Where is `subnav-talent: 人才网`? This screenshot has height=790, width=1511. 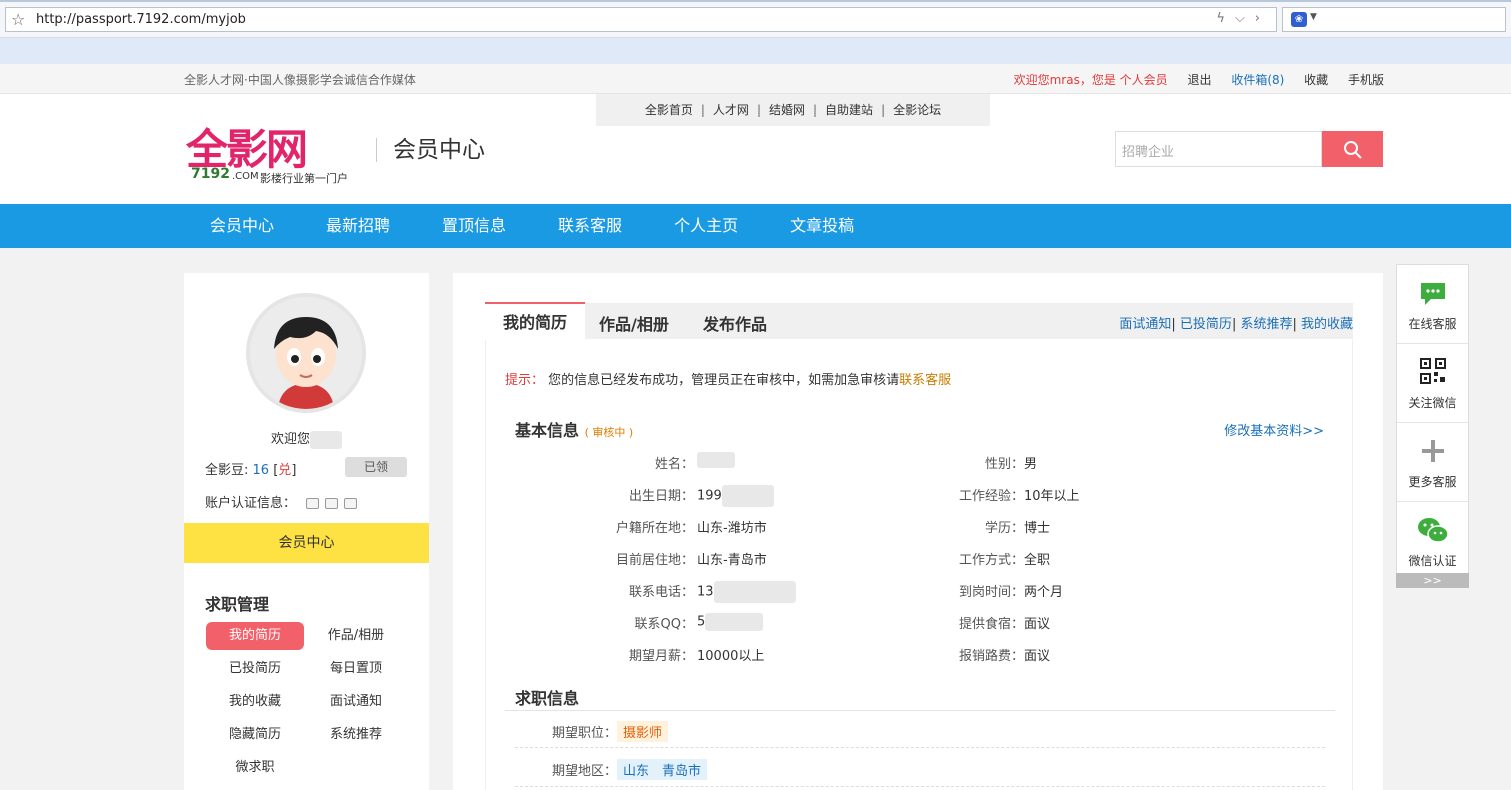 subnav-talent: 人才网 is located at coordinates (731, 110).